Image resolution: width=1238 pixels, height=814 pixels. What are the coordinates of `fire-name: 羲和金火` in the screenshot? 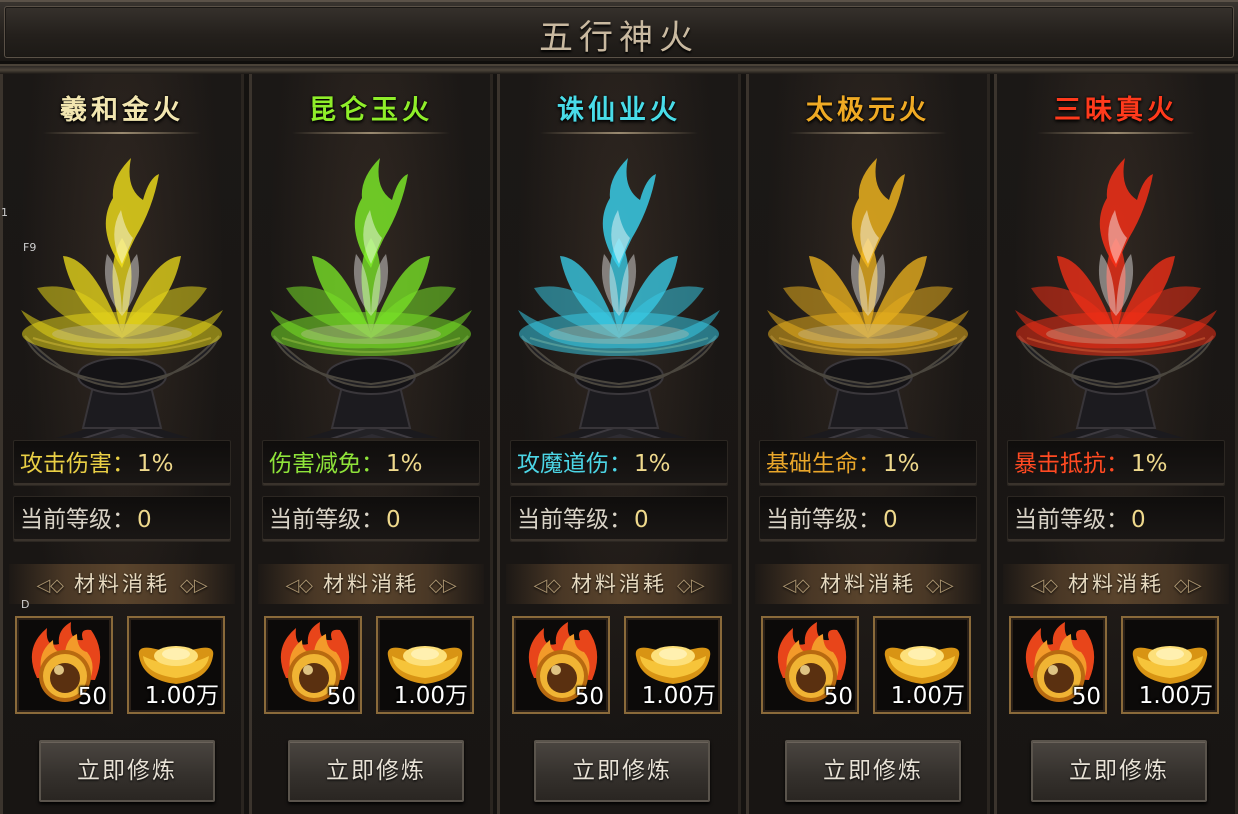 It's located at (122, 110).